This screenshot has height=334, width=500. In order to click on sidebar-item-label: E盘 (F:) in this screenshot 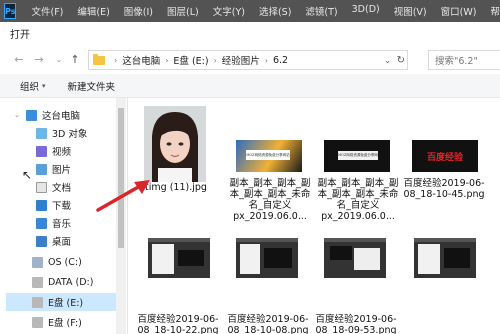, I will do `click(65, 323)`.